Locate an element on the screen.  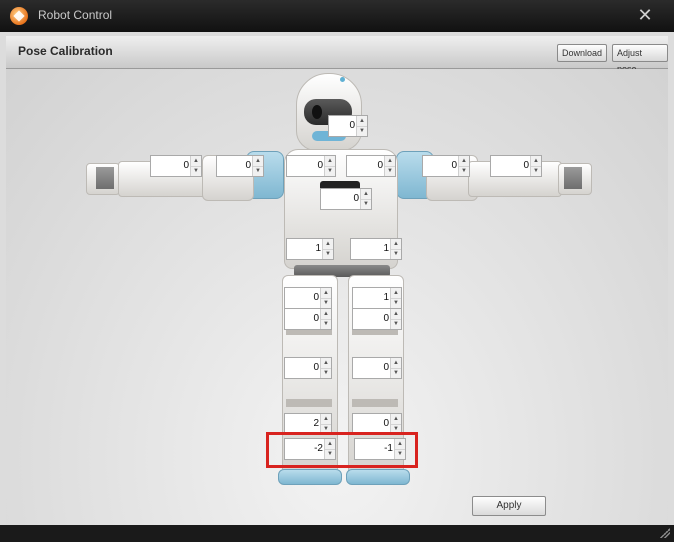
window-title: Robot Control is located at coordinates (75, 15).